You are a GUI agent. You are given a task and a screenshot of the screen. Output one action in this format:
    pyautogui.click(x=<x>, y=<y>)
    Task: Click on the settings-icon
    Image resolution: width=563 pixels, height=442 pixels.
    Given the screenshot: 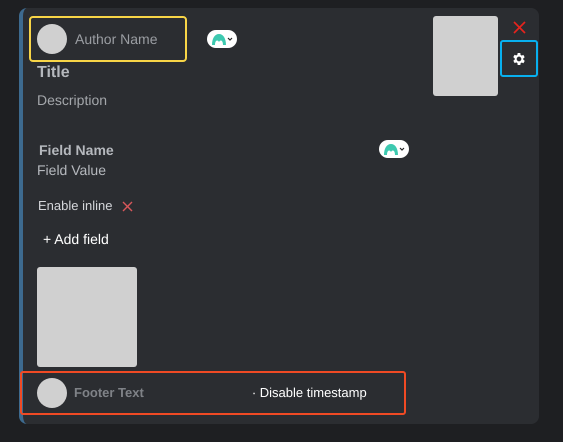 What is the action you would take?
    pyautogui.click(x=519, y=58)
    